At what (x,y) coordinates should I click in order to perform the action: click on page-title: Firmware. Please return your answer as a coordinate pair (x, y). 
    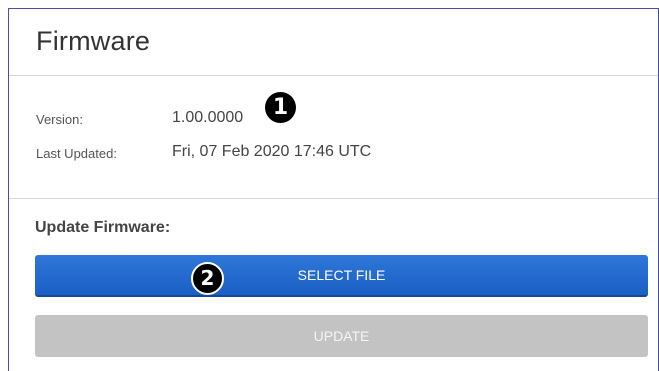
    Looking at the image, I should click on (93, 41).